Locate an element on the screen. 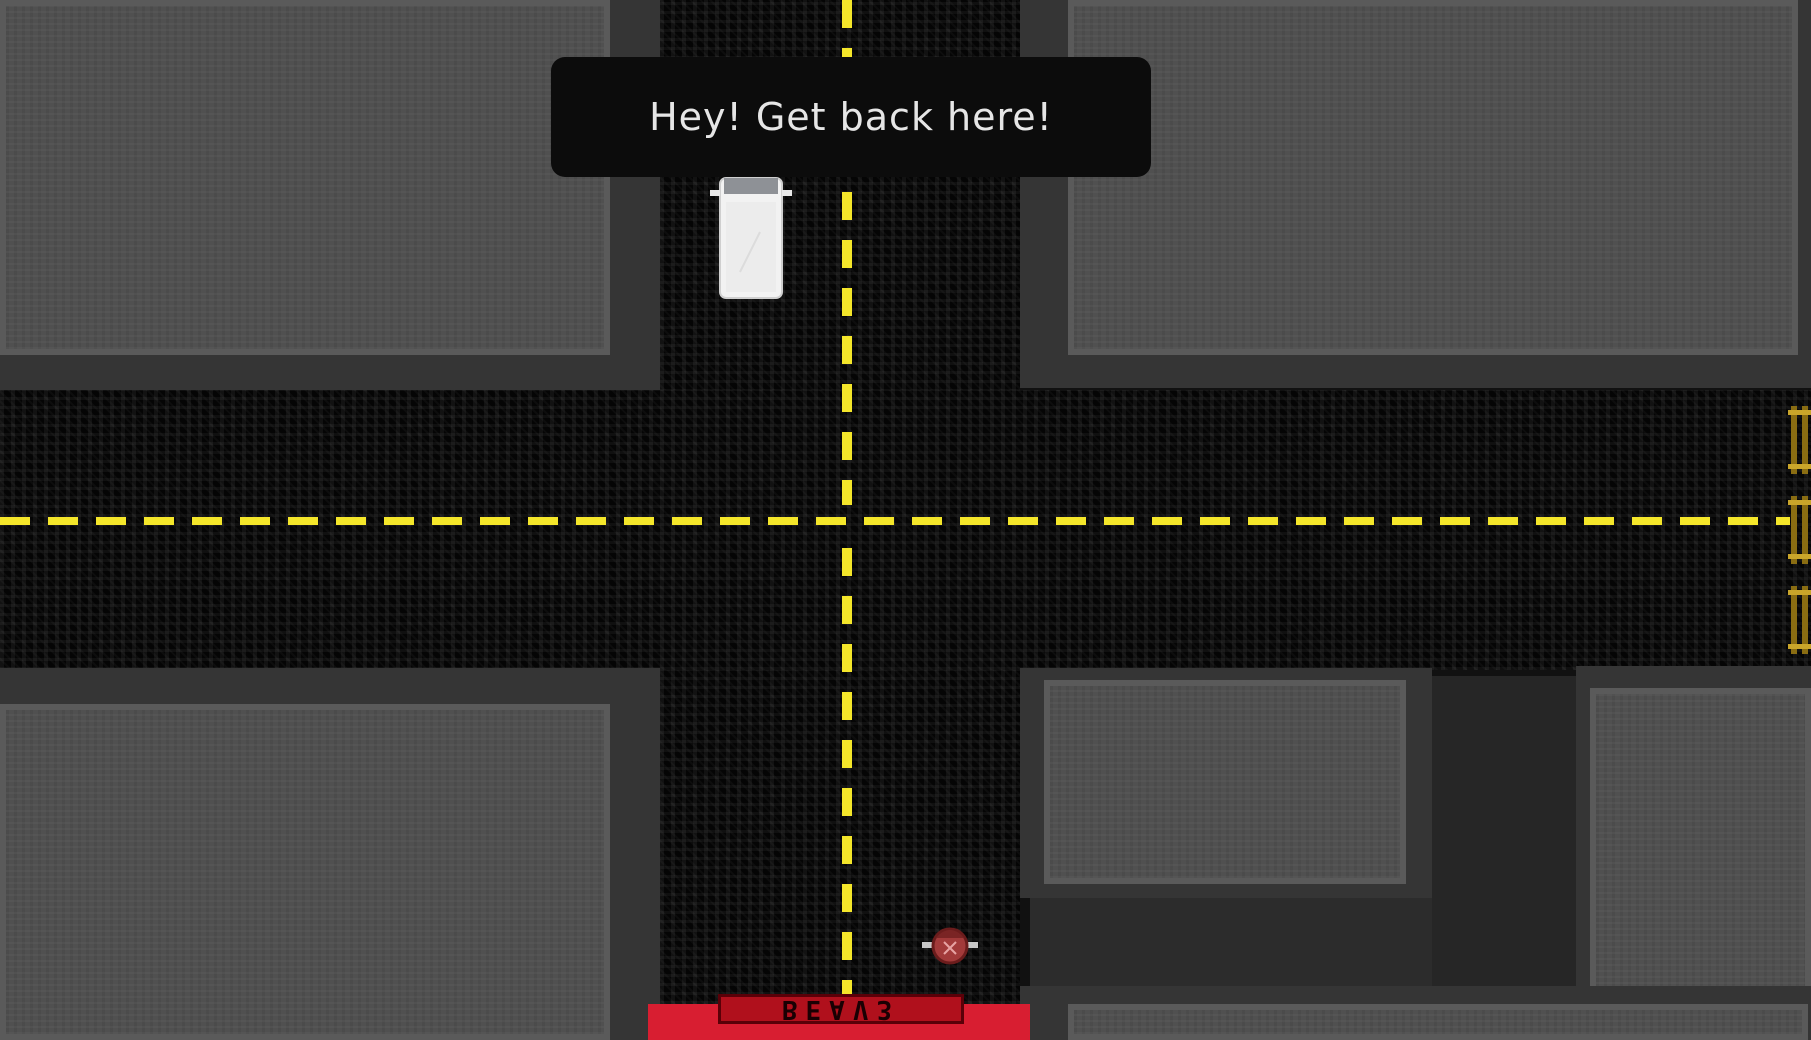 The height and width of the screenshot is (1040, 1811). dialog-box: Hey! Get back here! is located at coordinates (851, 117).